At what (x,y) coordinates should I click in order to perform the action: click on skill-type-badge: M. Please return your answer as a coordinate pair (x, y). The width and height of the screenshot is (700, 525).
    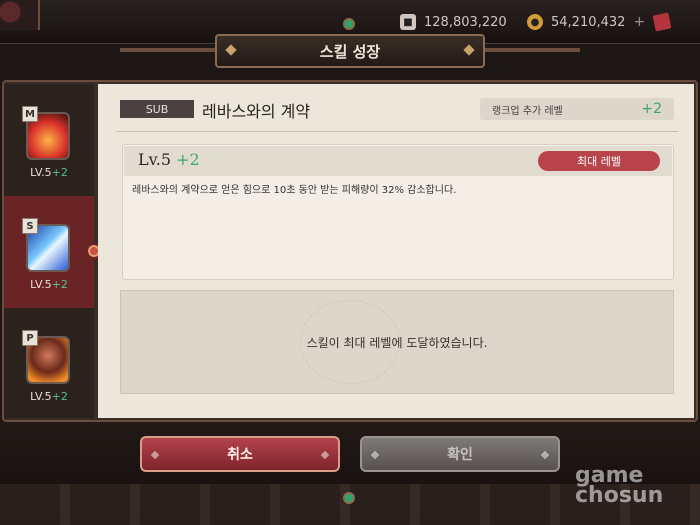
    Looking at the image, I should click on (30, 114).